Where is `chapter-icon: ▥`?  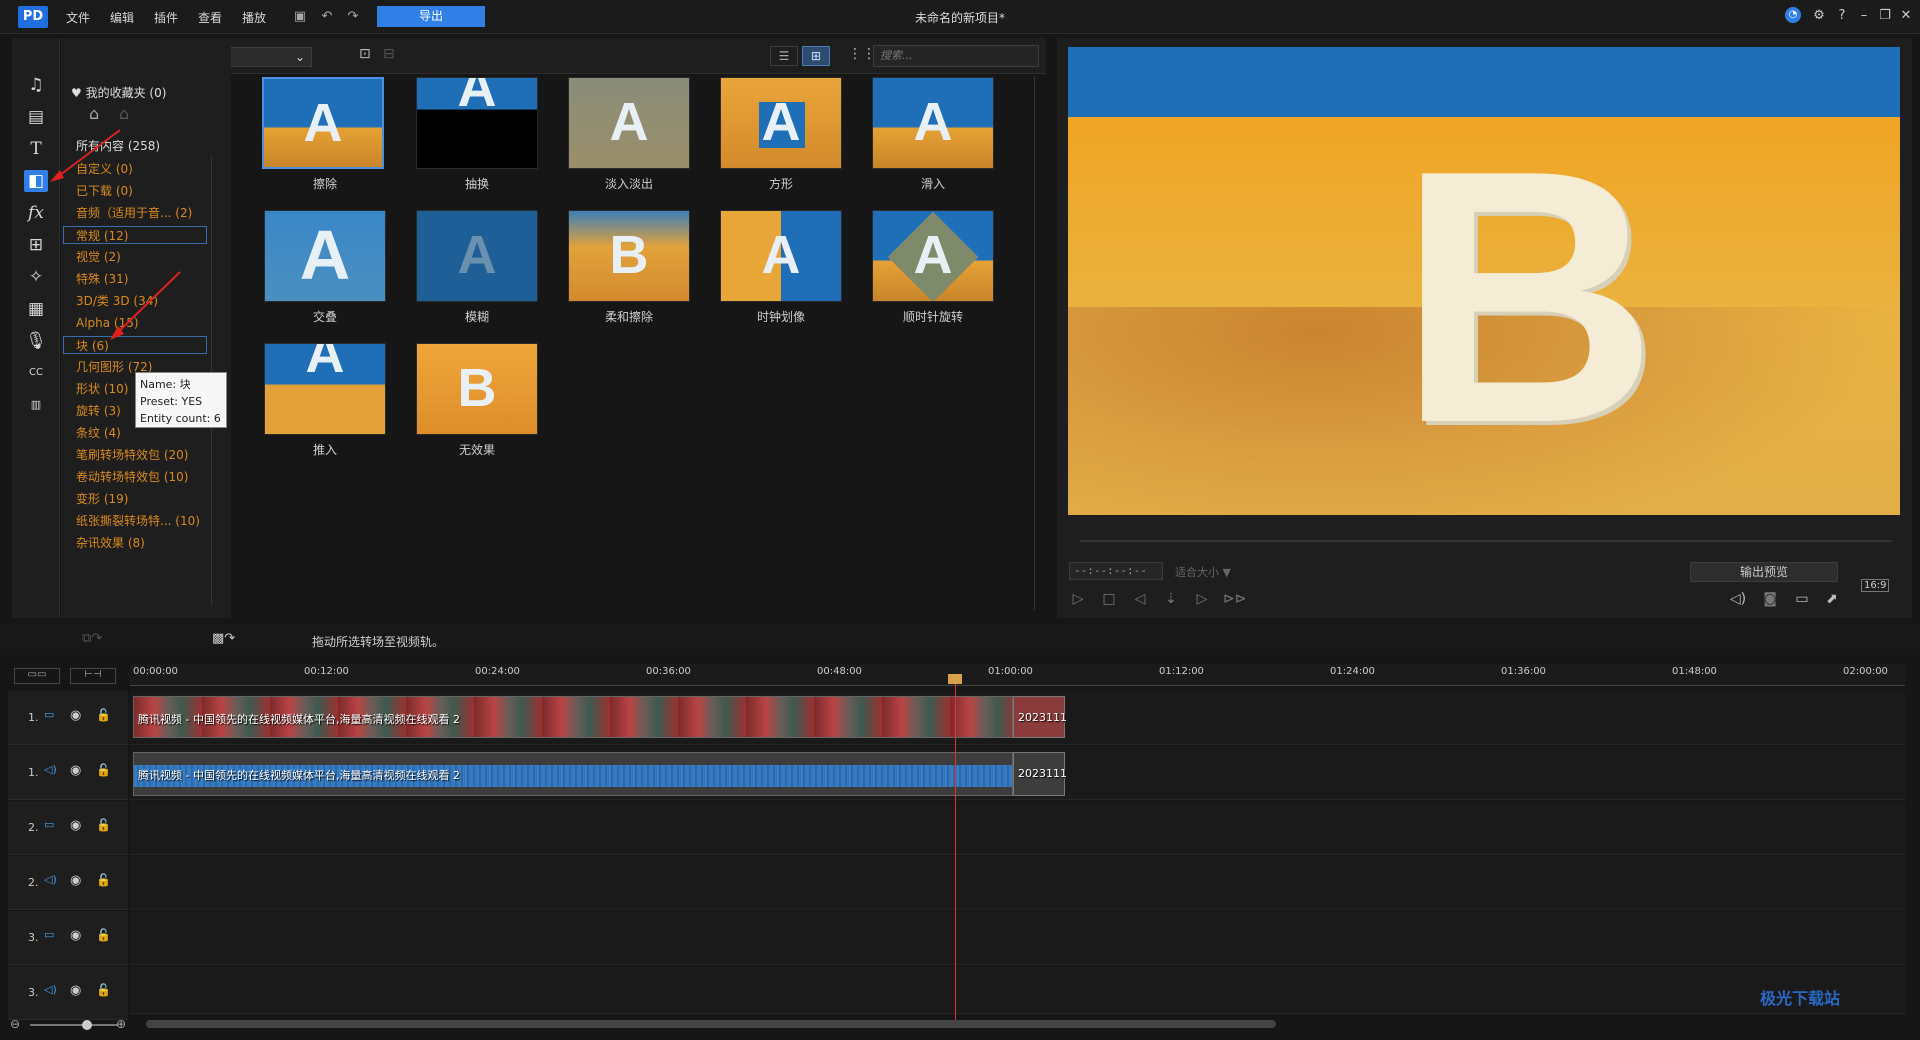
chapter-icon: ▥ is located at coordinates (36, 405).